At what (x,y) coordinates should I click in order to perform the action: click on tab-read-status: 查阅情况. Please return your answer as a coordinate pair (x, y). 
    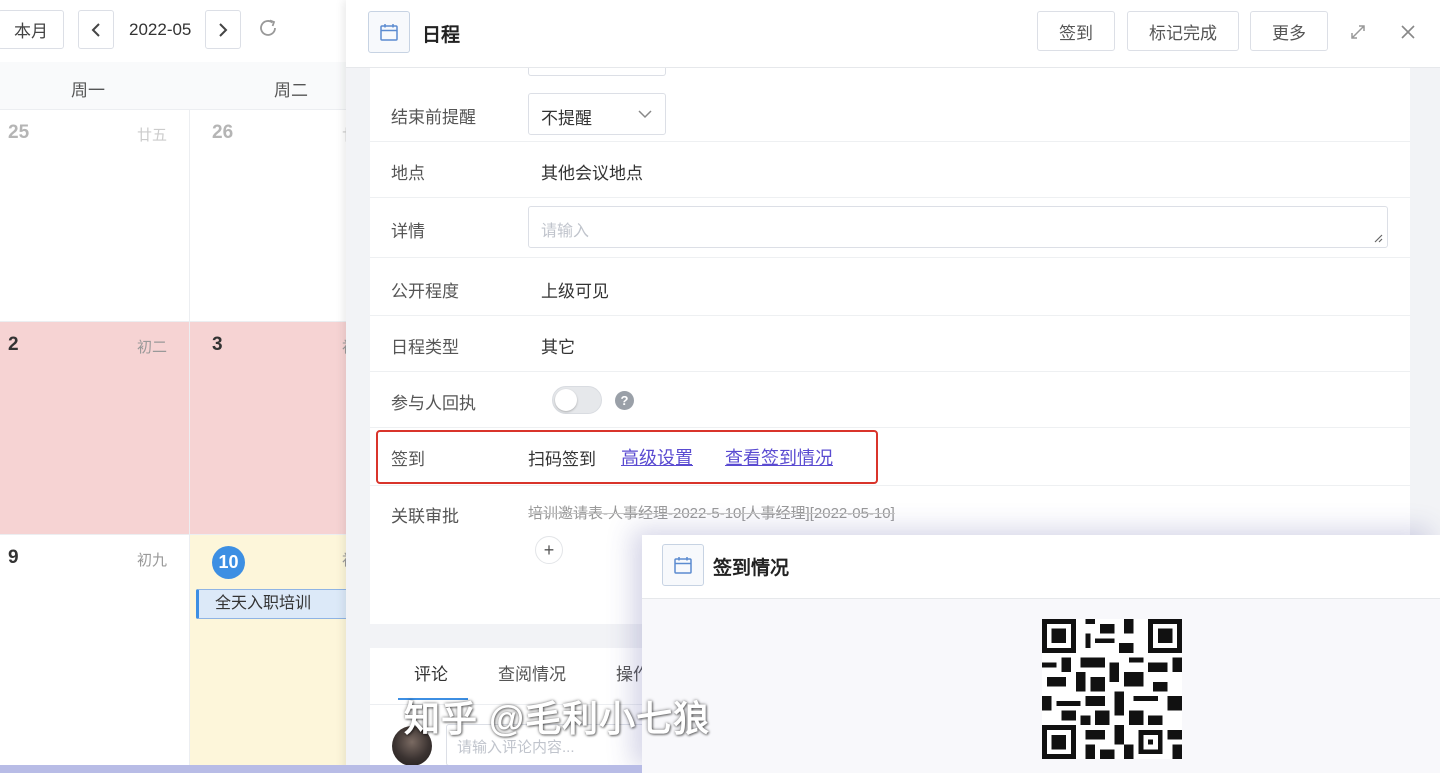
    Looking at the image, I should click on (532, 672).